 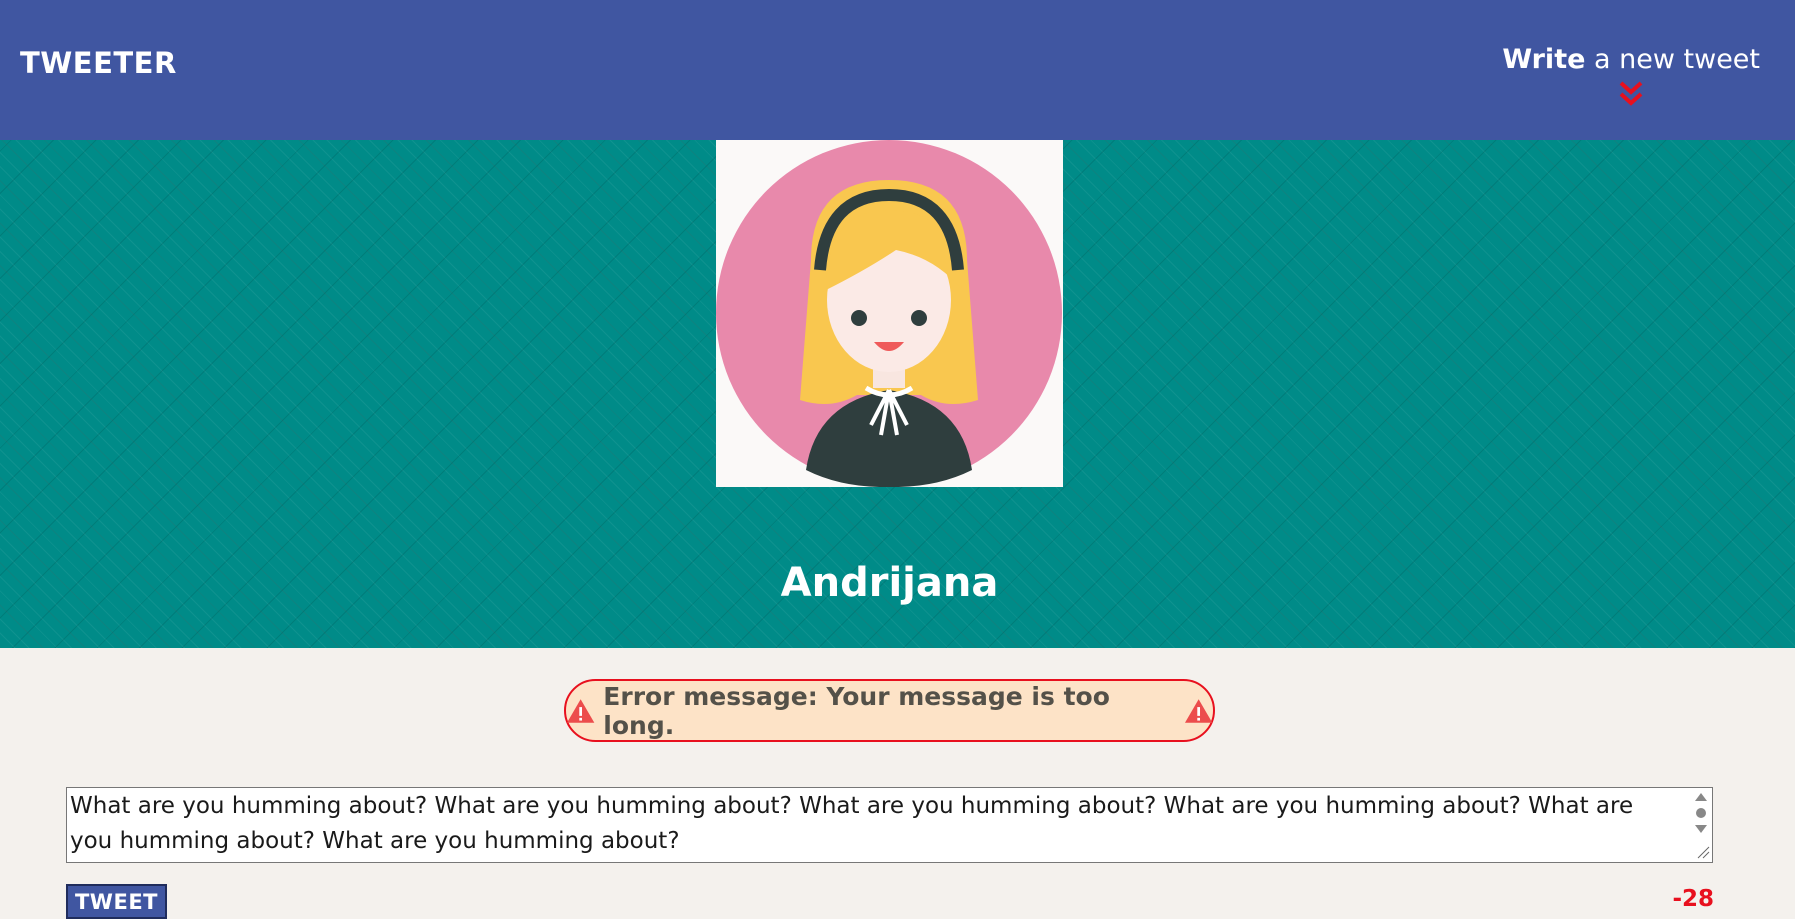 I want to click on compose-label-rest: a new tweet, so click(x=1672, y=59).